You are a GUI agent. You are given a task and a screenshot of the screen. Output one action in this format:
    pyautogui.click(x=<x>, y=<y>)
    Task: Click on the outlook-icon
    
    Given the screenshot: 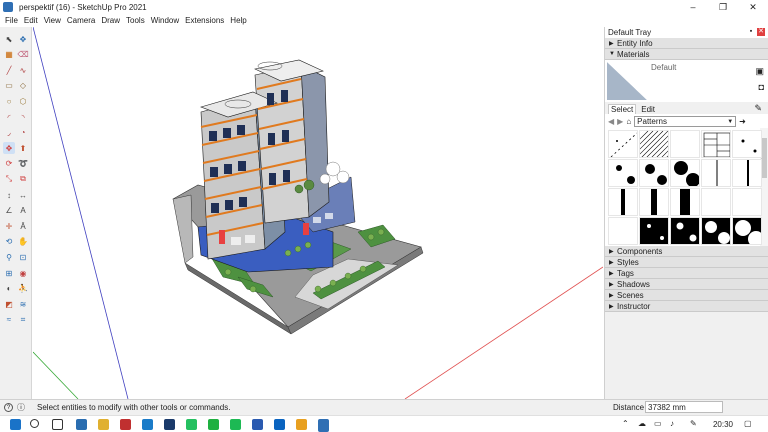 What is the action you would take?
    pyautogui.click(x=279, y=424)
    